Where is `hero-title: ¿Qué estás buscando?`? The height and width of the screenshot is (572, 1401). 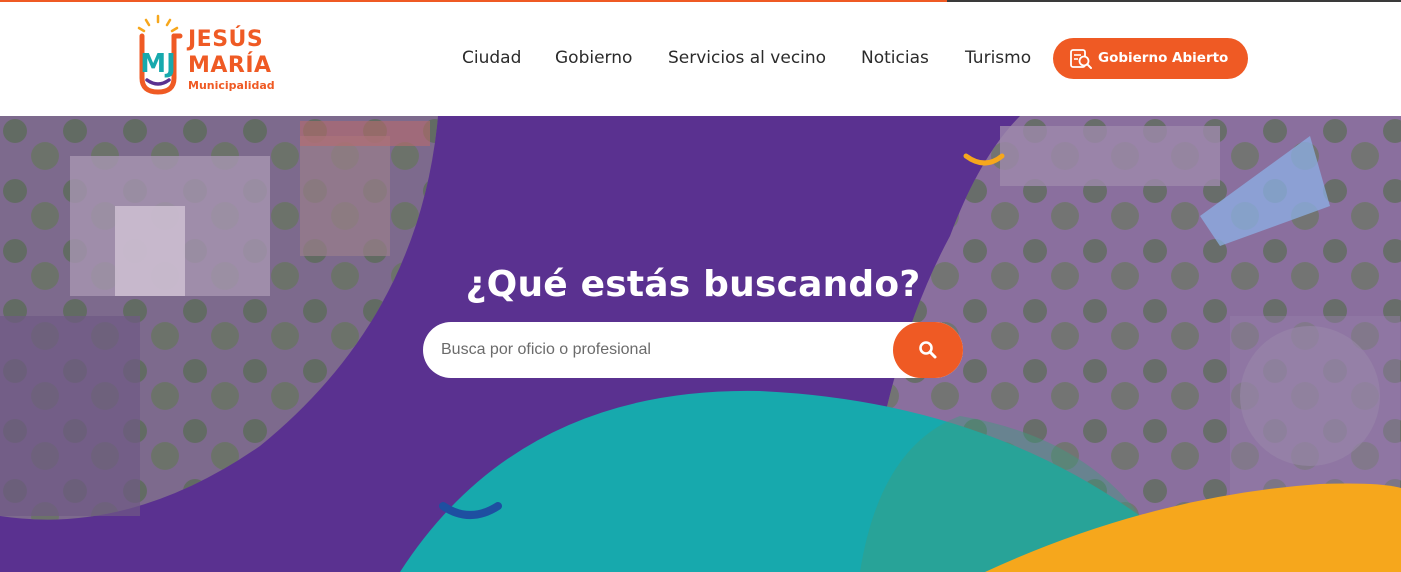 hero-title: ¿Qué estás buscando? is located at coordinates (693, 284).